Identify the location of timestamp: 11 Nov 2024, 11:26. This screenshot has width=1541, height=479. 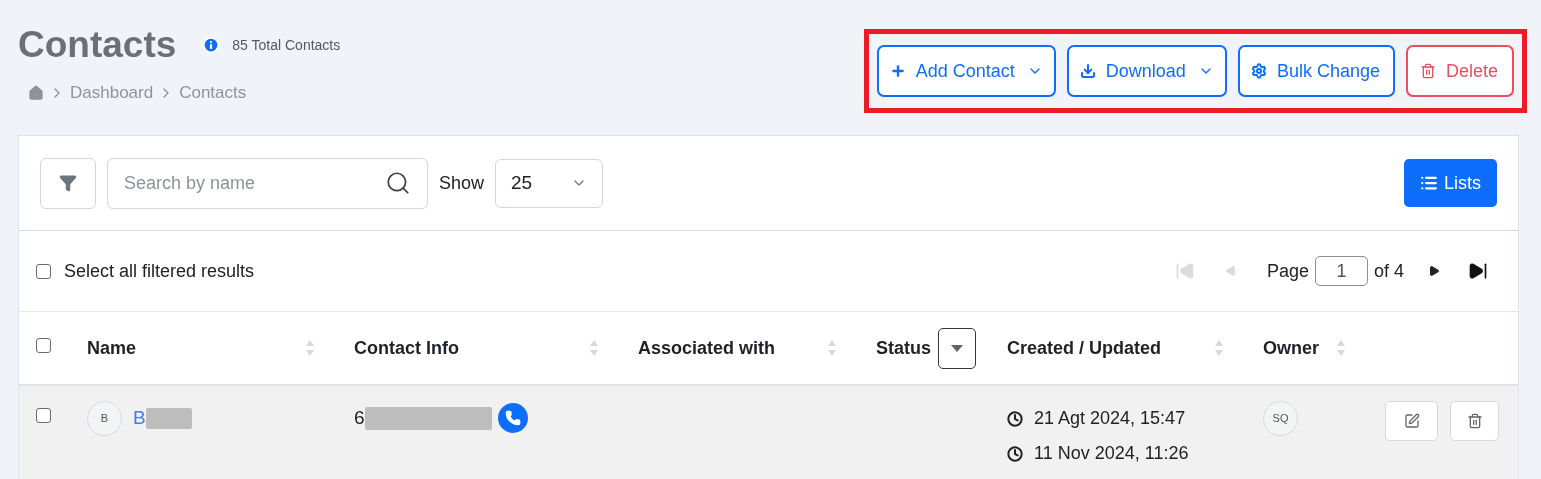
(1111, 453).